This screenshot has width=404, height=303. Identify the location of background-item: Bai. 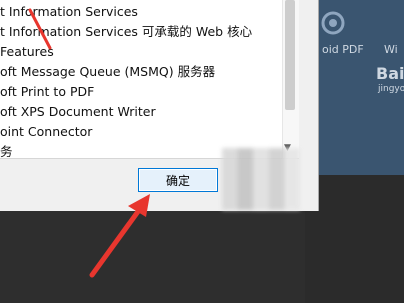
(390, 73).